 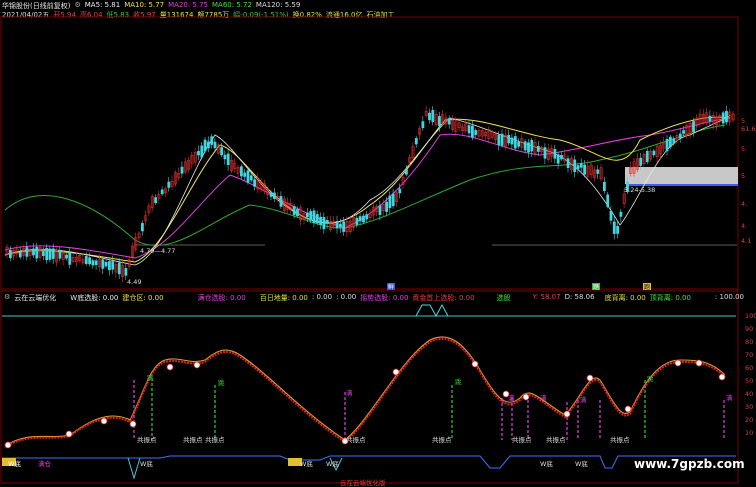 What do you see at coordinates (749, 433) in the screenshot?
I see `osc-axis-label: 10` at bounding box center [749, 433].